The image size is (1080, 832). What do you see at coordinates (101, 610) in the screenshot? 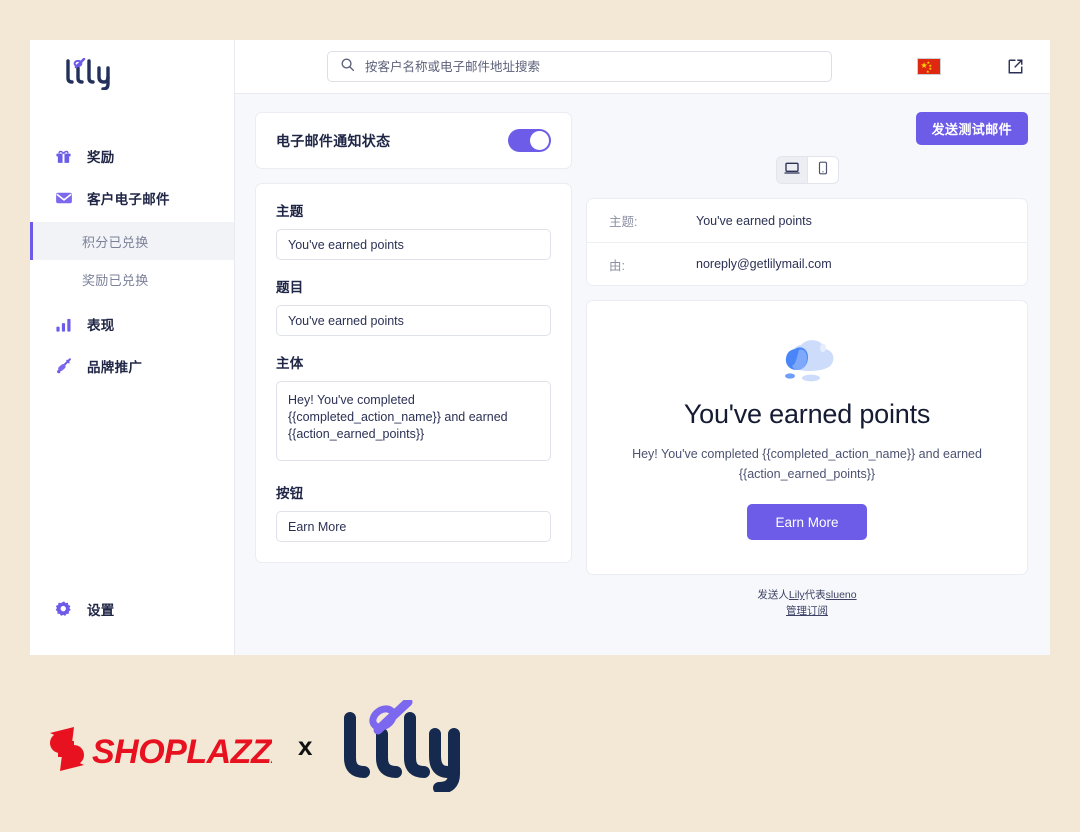
I see `sidebar-item-label: 设置` at bounding box center [101, 610].